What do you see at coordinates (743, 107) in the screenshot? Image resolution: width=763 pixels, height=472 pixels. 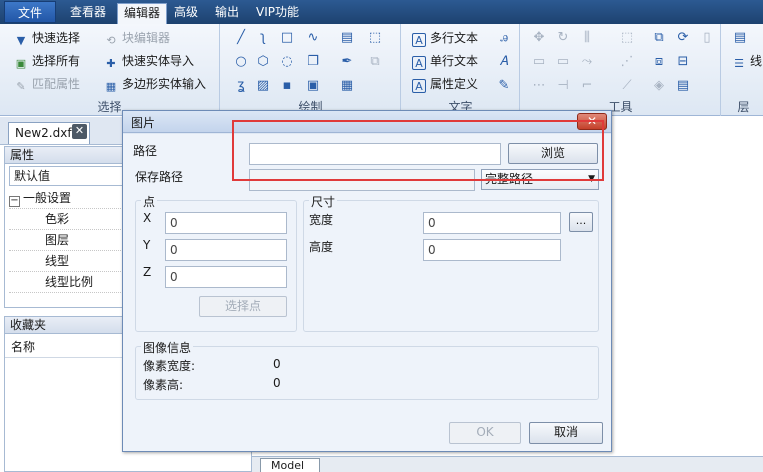 I see `ribbon-group-layer-label: 层` at bounding box center [743, 107].